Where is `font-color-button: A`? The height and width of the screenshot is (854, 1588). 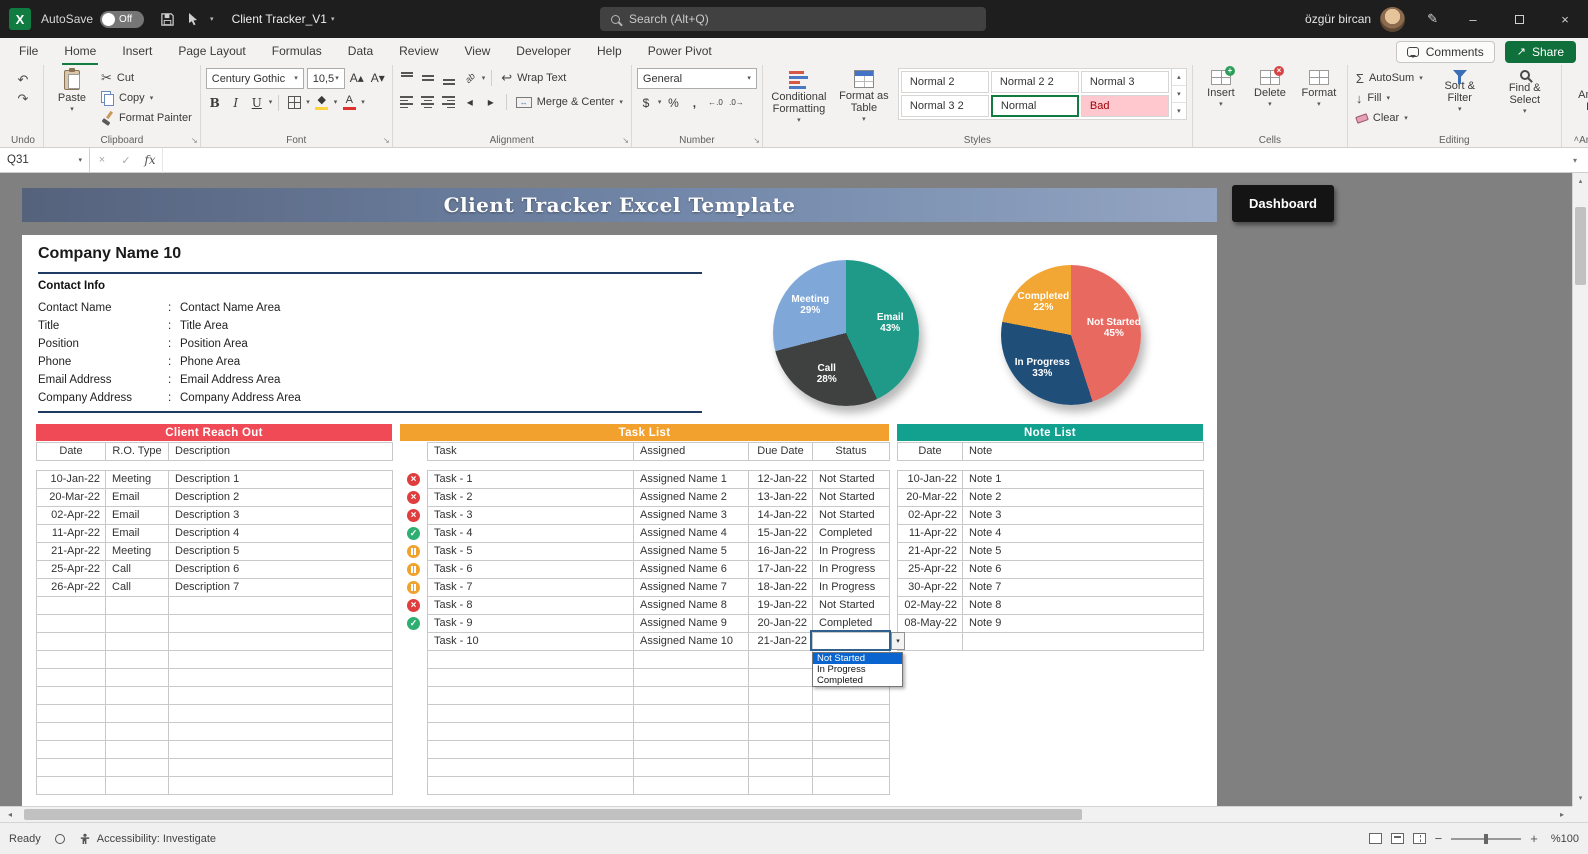
font-color-button: A is located at coordinates (349, 102).